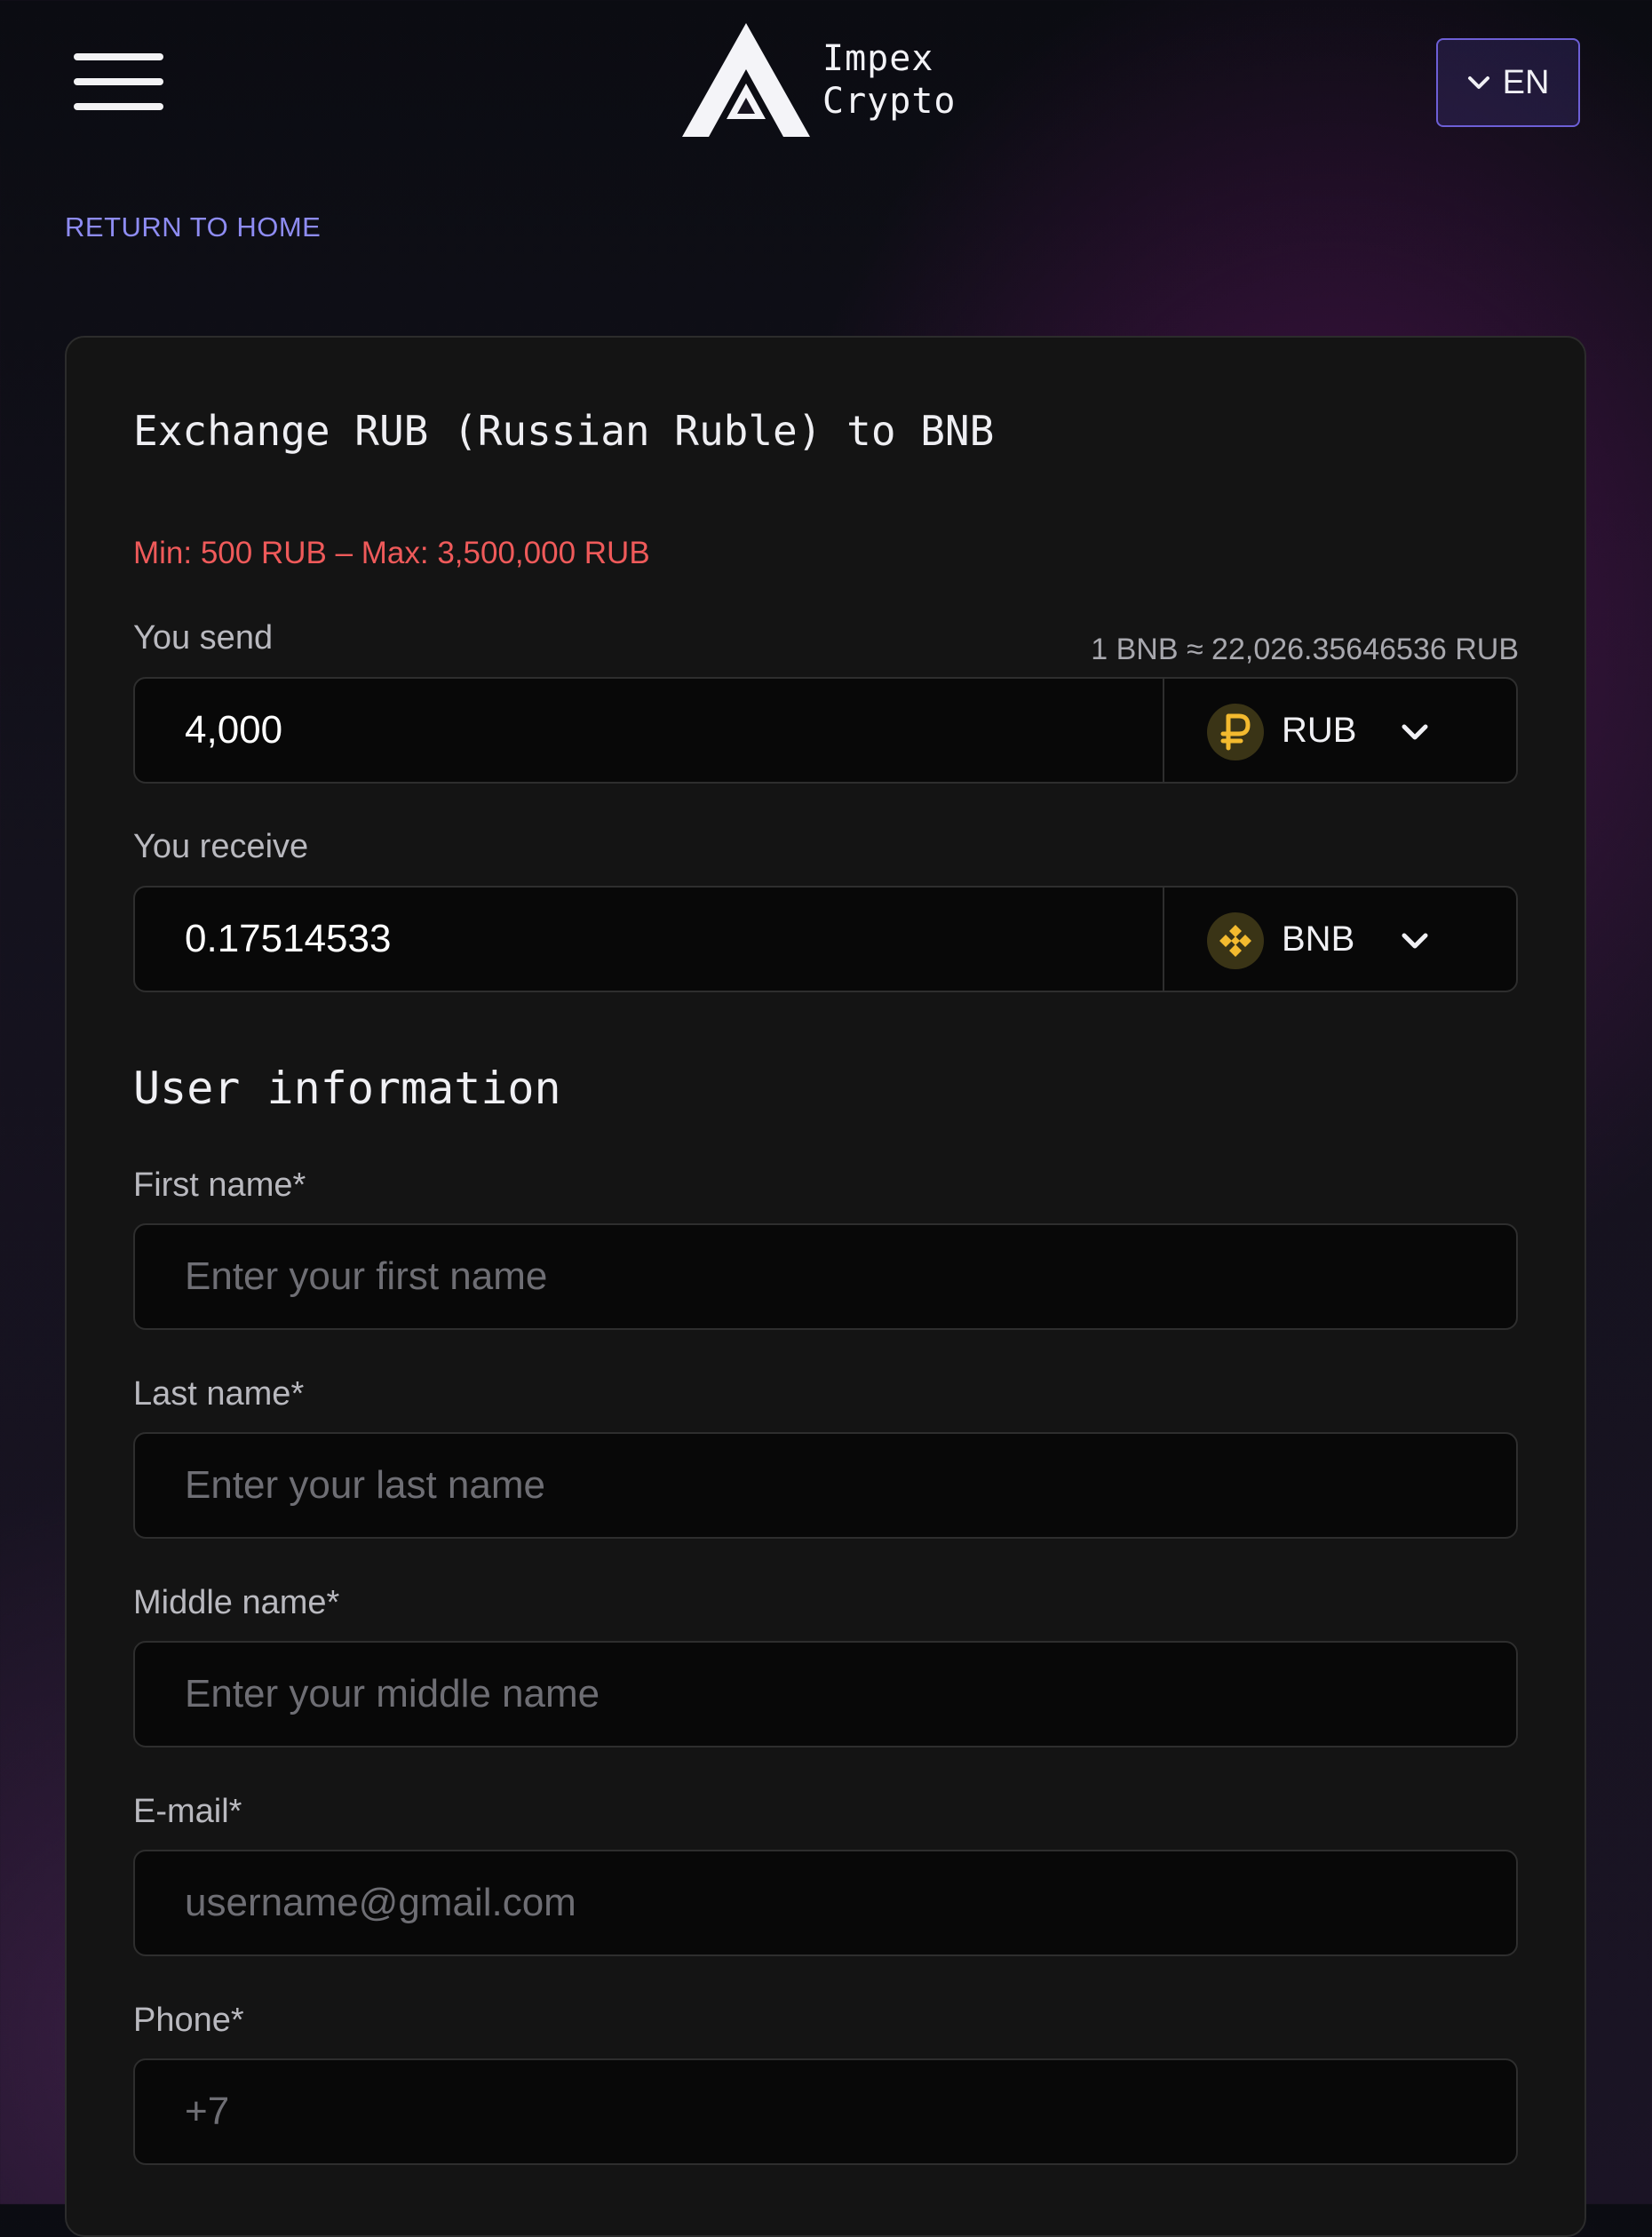  Describe the element at coordinates (221, 846) in the screenshot. I see `receive-label: You receive` at that location.